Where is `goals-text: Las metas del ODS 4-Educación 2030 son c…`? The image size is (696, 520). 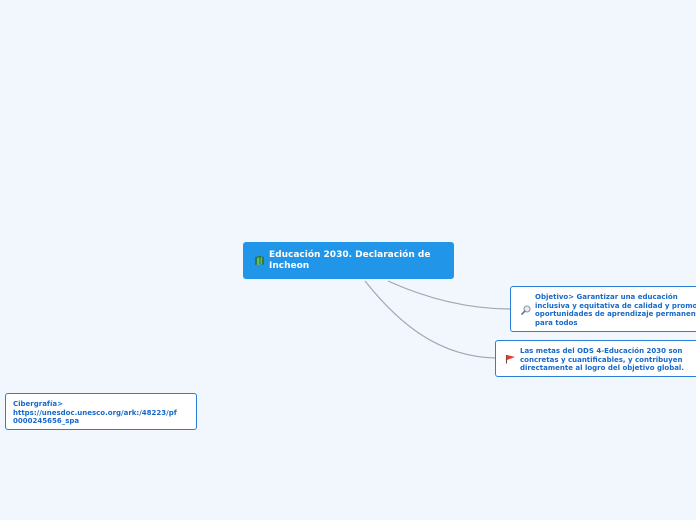 goals-text: Las metas del ODS 4-Educación 2030 son c… is located at coordinates (602, 360).